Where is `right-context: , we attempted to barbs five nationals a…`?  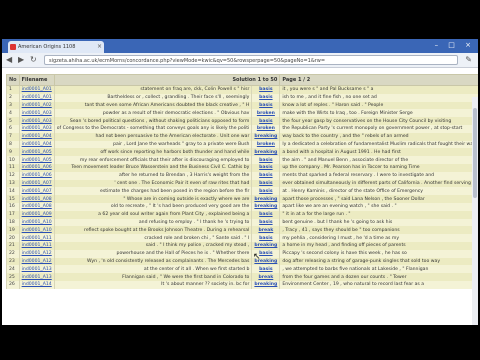 right-context: , we attempted to barbs five nationals a… is located at coordinates (378, 269).